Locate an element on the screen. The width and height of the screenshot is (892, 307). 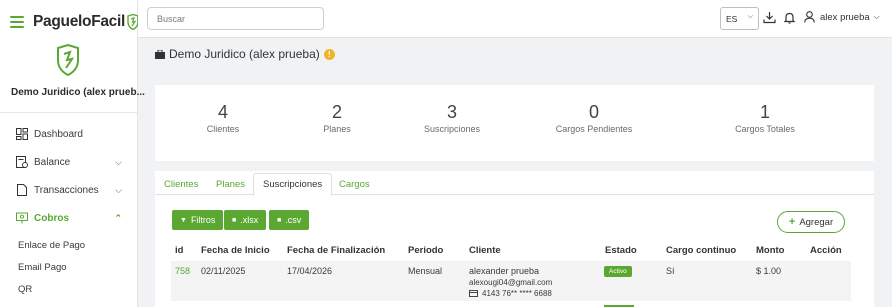
stat-cargos-pendientes: 0 Cargos Pendientes is located at coordinates (594, 118).